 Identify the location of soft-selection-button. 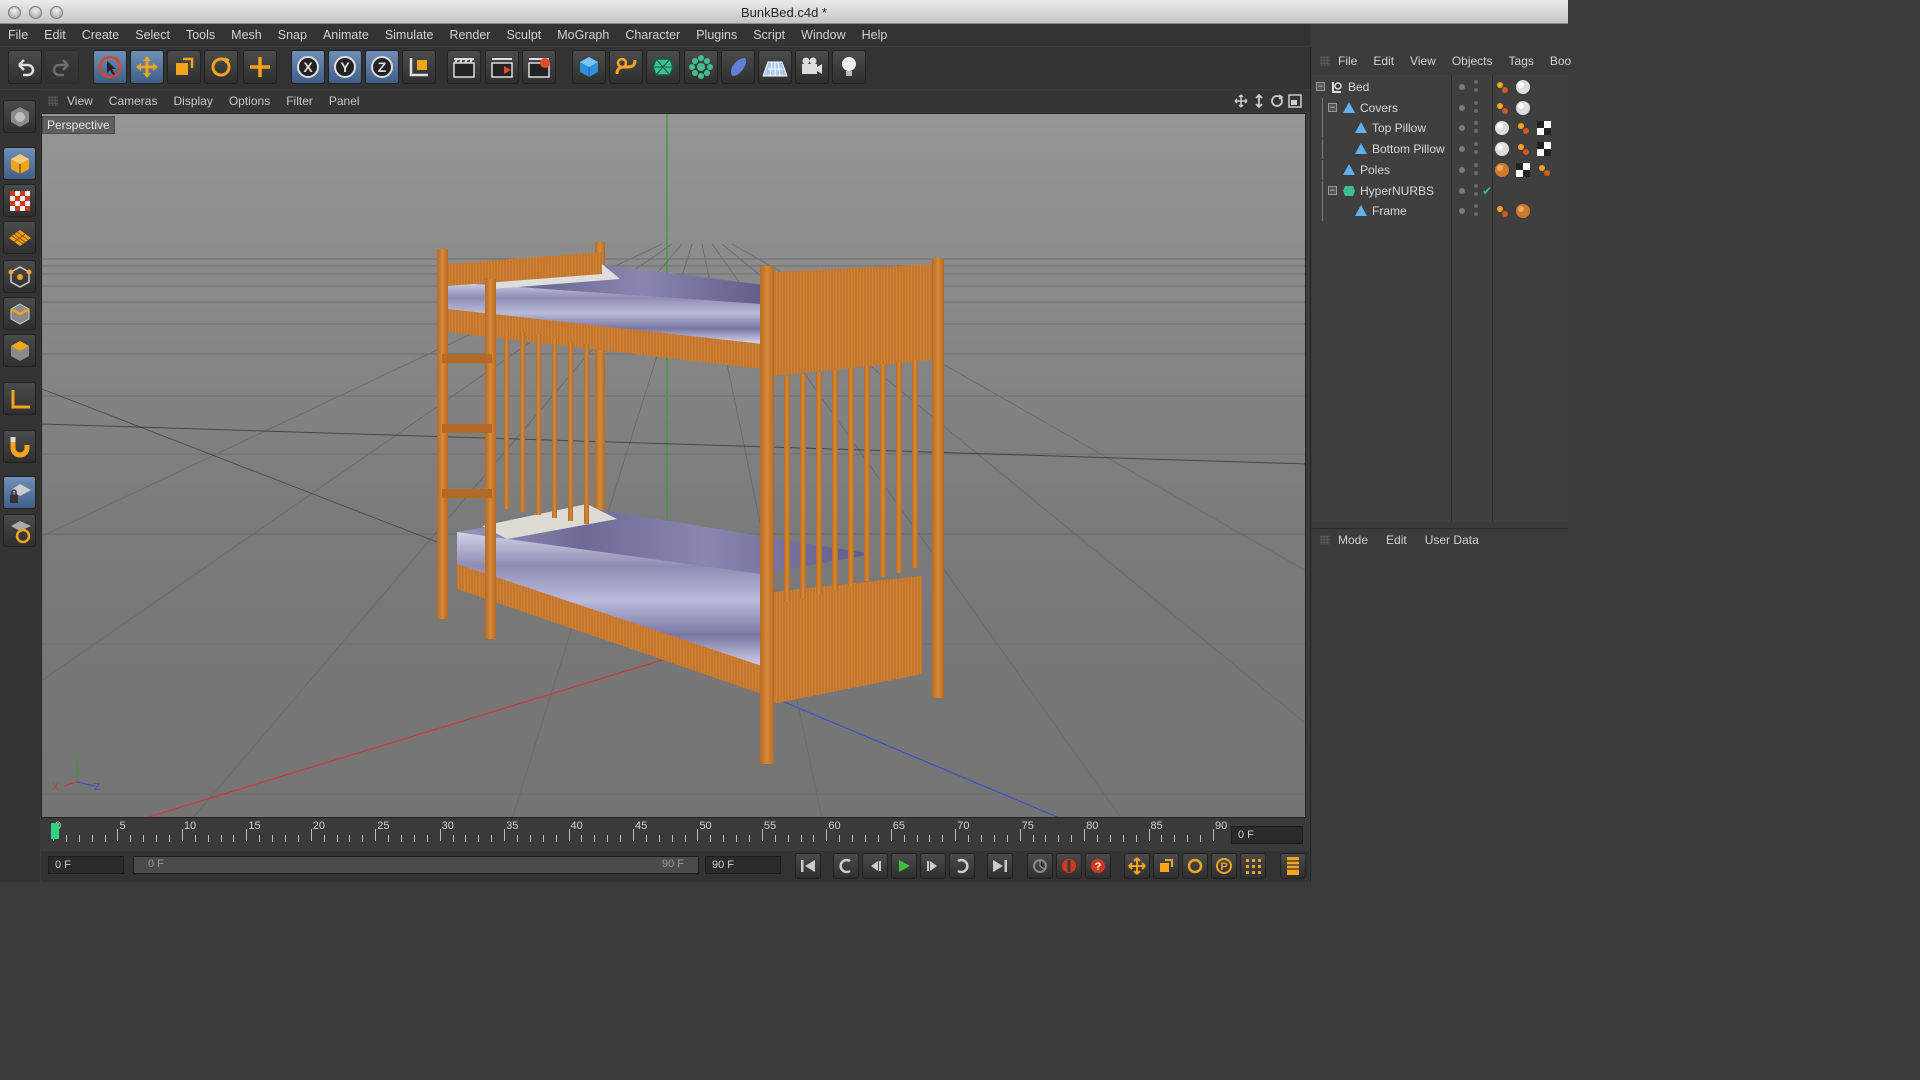
(19, 530).